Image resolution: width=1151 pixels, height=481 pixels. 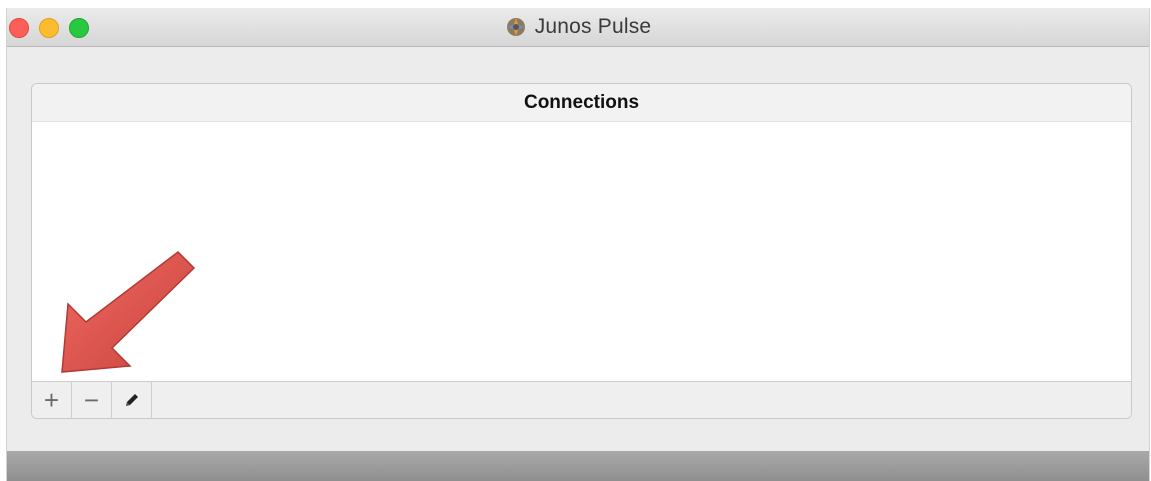 I want to click on connections-title: Connections, so click(x=581, y=102).